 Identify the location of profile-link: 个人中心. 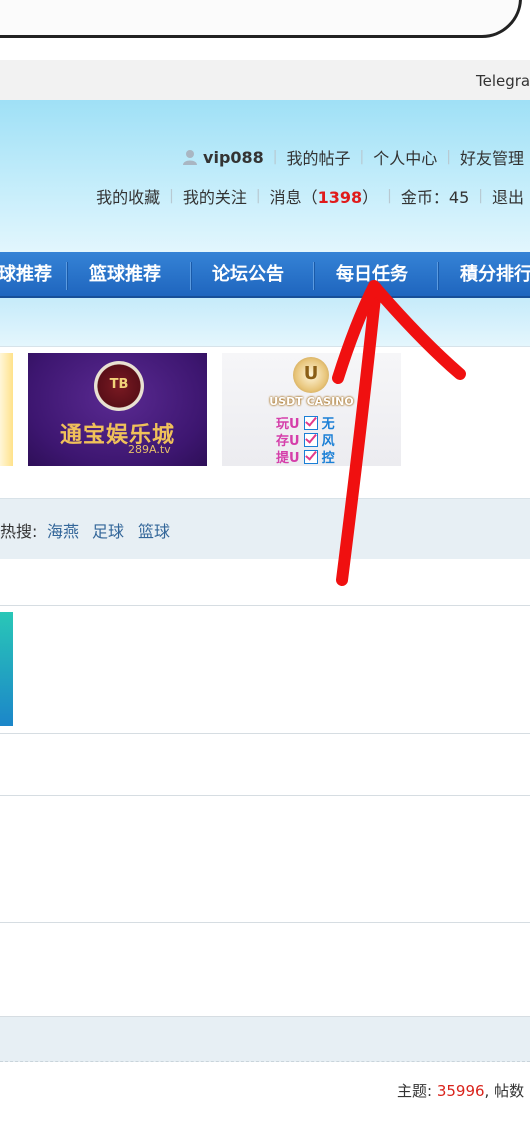
(405, 157).